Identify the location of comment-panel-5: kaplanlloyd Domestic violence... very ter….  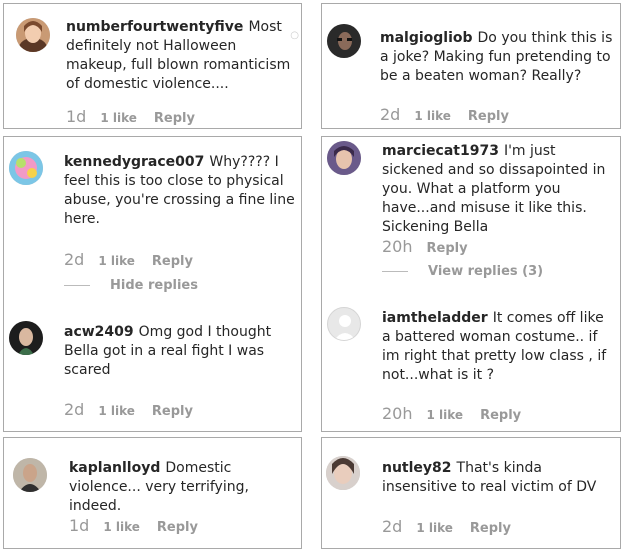
(152, 493).